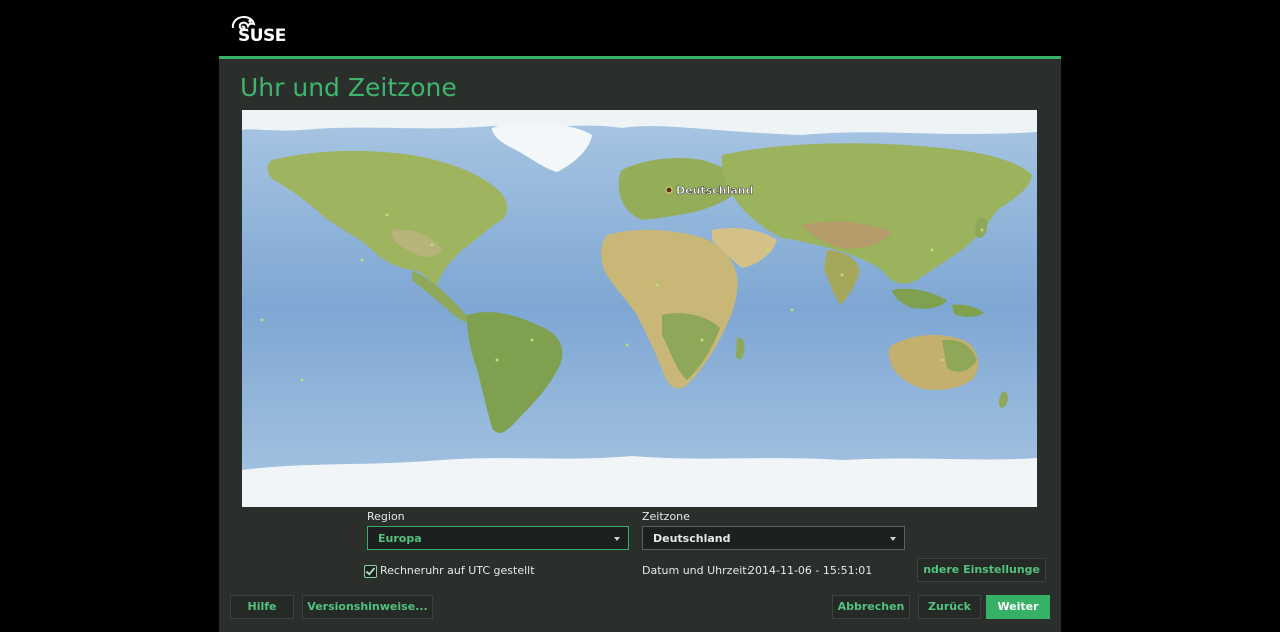 This screenshot has width=1280, height=632. Describe the element at coordinates (1018, 607) in the screenshot. I see `next-button: Weiter` at that location.